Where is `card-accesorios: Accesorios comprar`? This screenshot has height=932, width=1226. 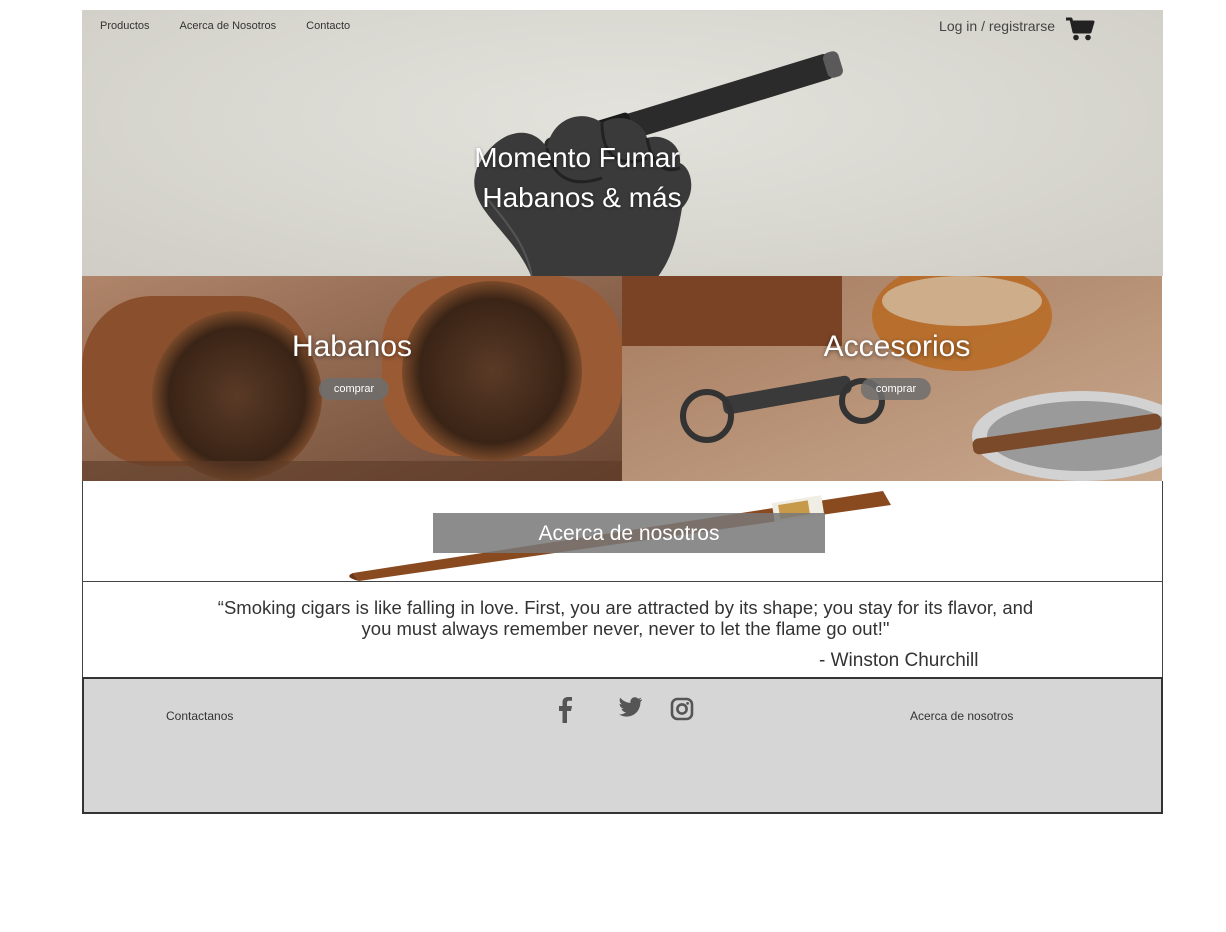 card-accesorios: Accesorios comprar is located at coordinates (892, 378).